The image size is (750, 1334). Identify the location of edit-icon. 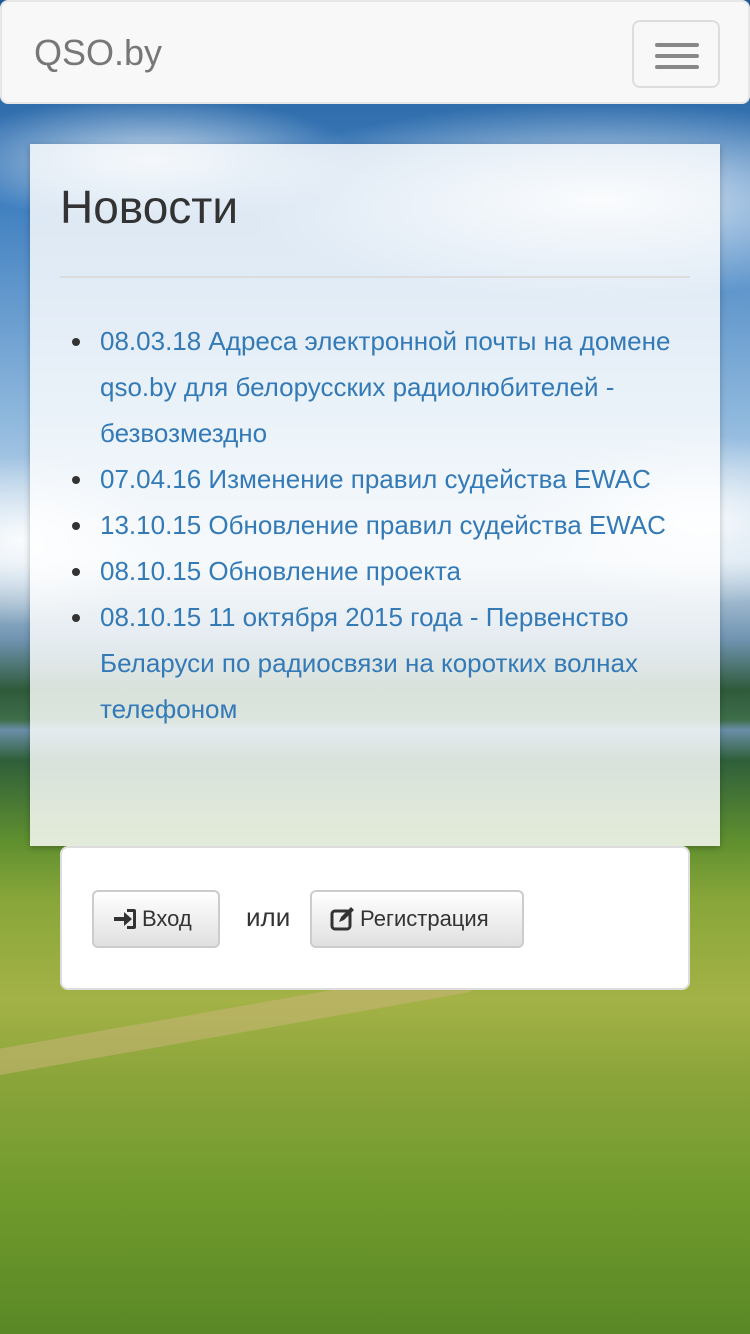
(342, 919).